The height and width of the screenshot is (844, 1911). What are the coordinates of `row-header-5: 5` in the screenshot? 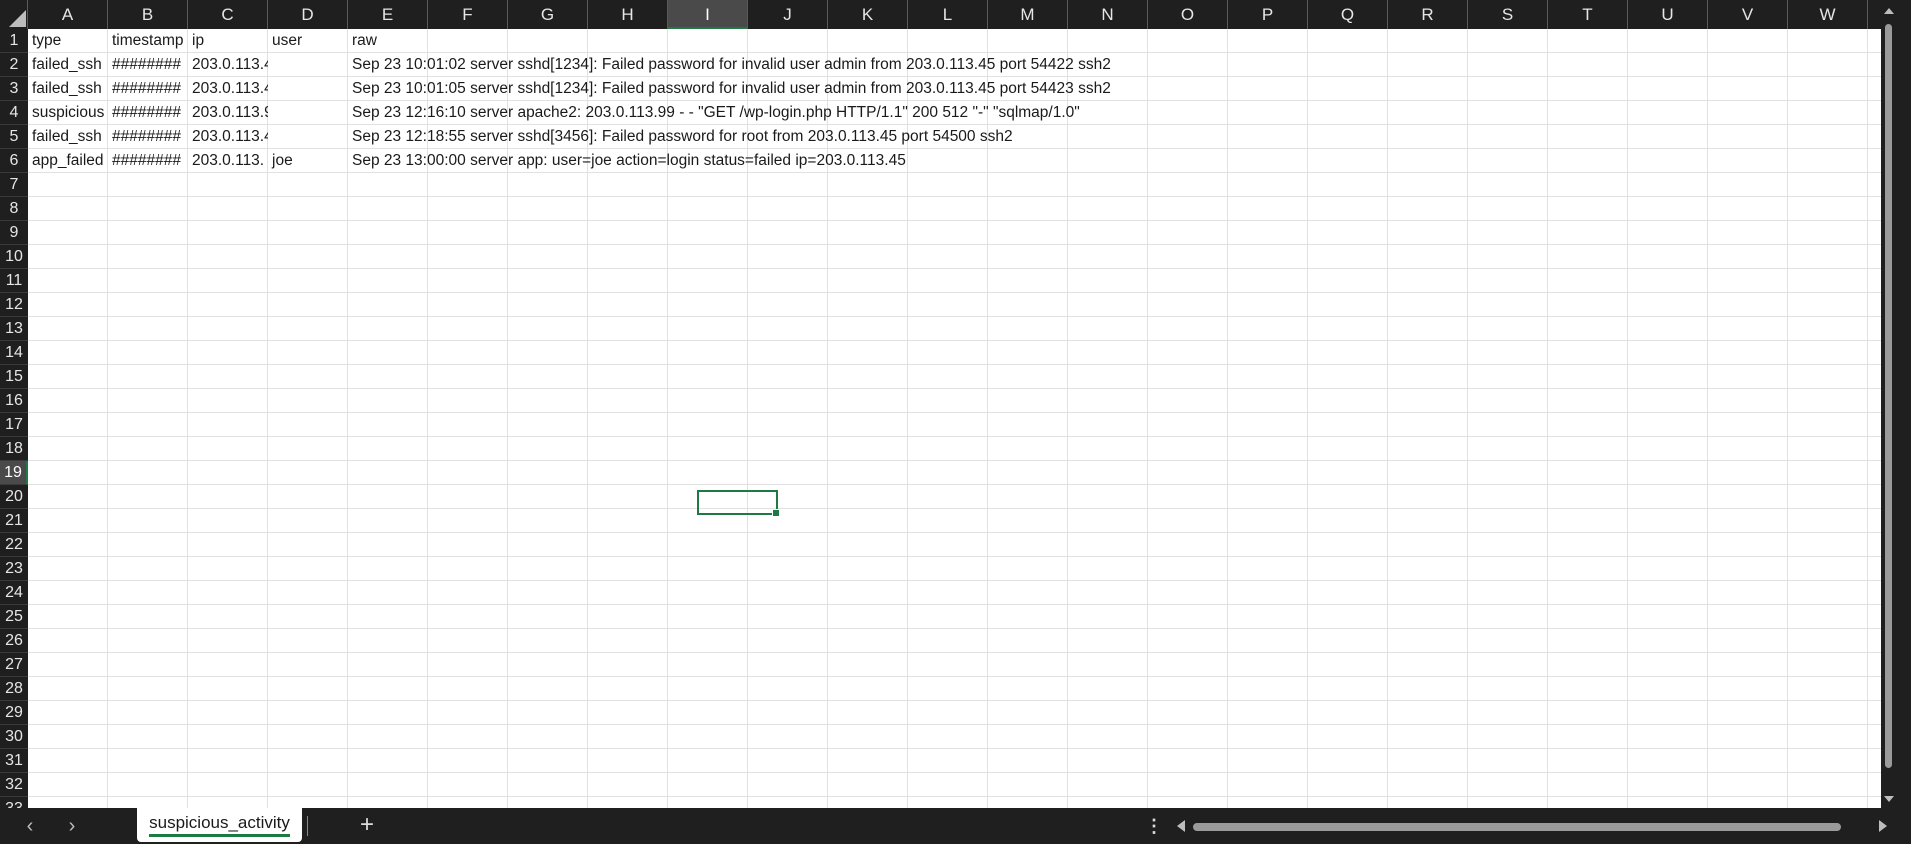 It's located at (14, 137).